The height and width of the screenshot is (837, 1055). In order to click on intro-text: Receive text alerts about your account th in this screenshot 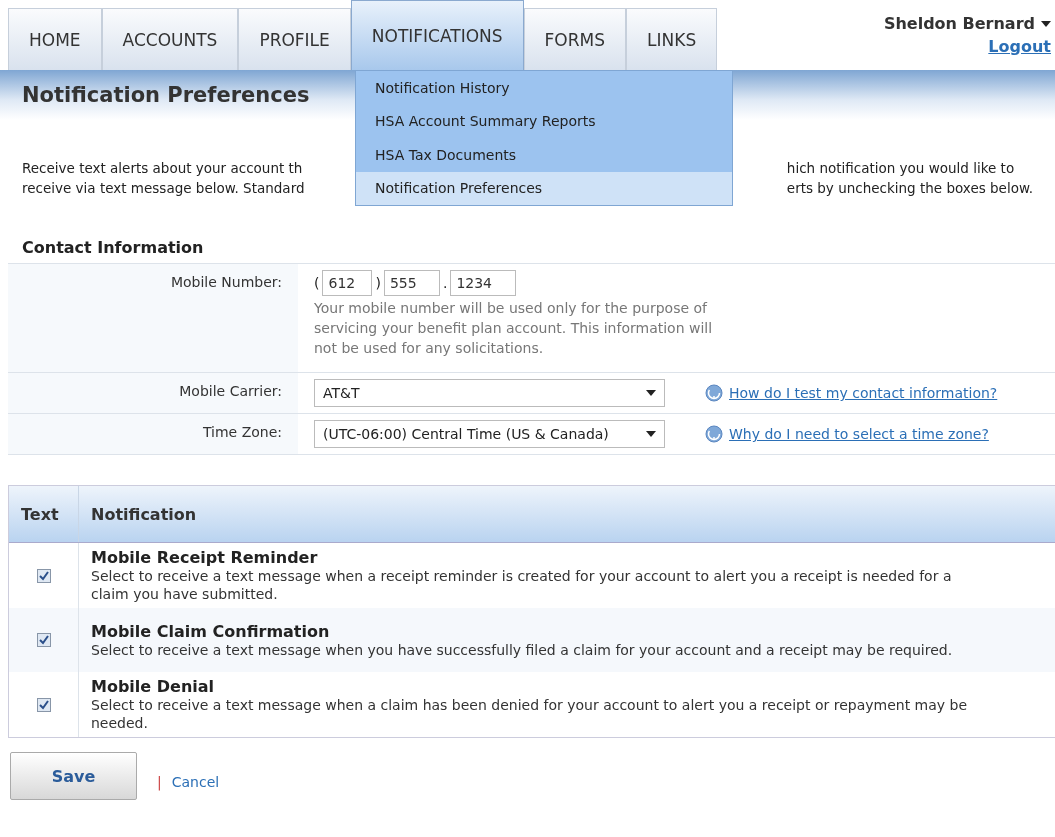, I will do `click(163, 168)`.